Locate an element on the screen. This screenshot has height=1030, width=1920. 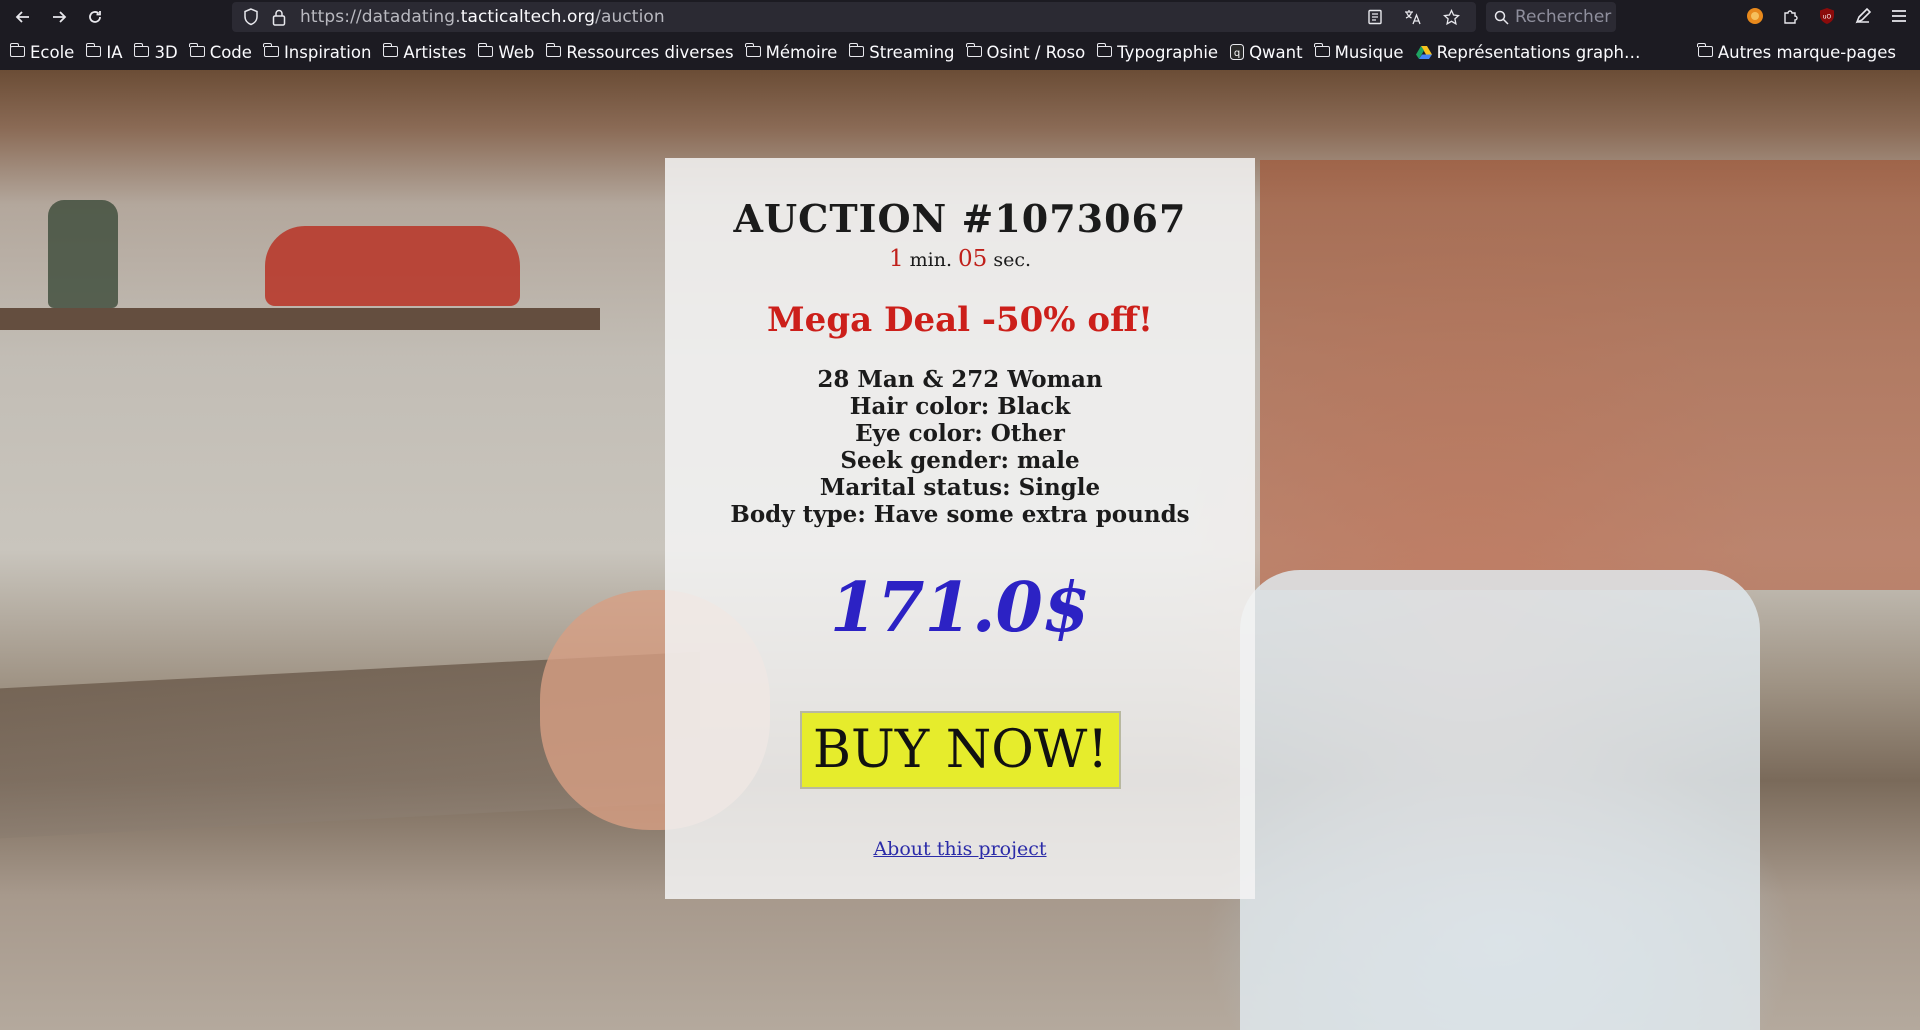
auction-title: AUCTION #1073067 is located at coordinates (960, 218).